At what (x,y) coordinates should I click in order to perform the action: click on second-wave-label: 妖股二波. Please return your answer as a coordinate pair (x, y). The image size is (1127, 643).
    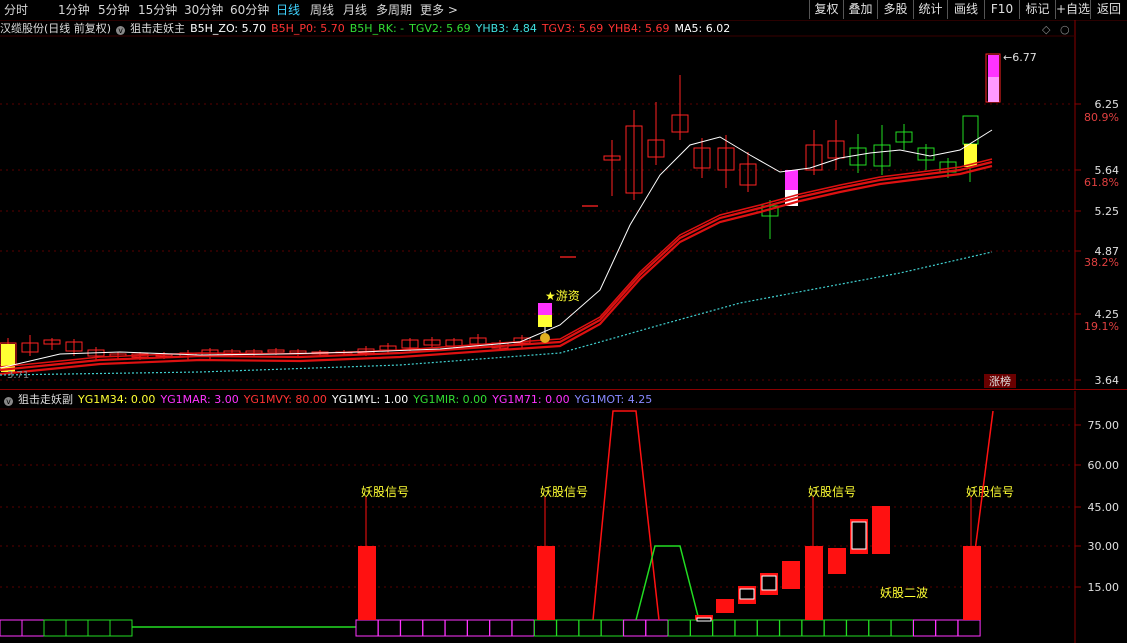
    Looking at the image, I should click on (904, 593).